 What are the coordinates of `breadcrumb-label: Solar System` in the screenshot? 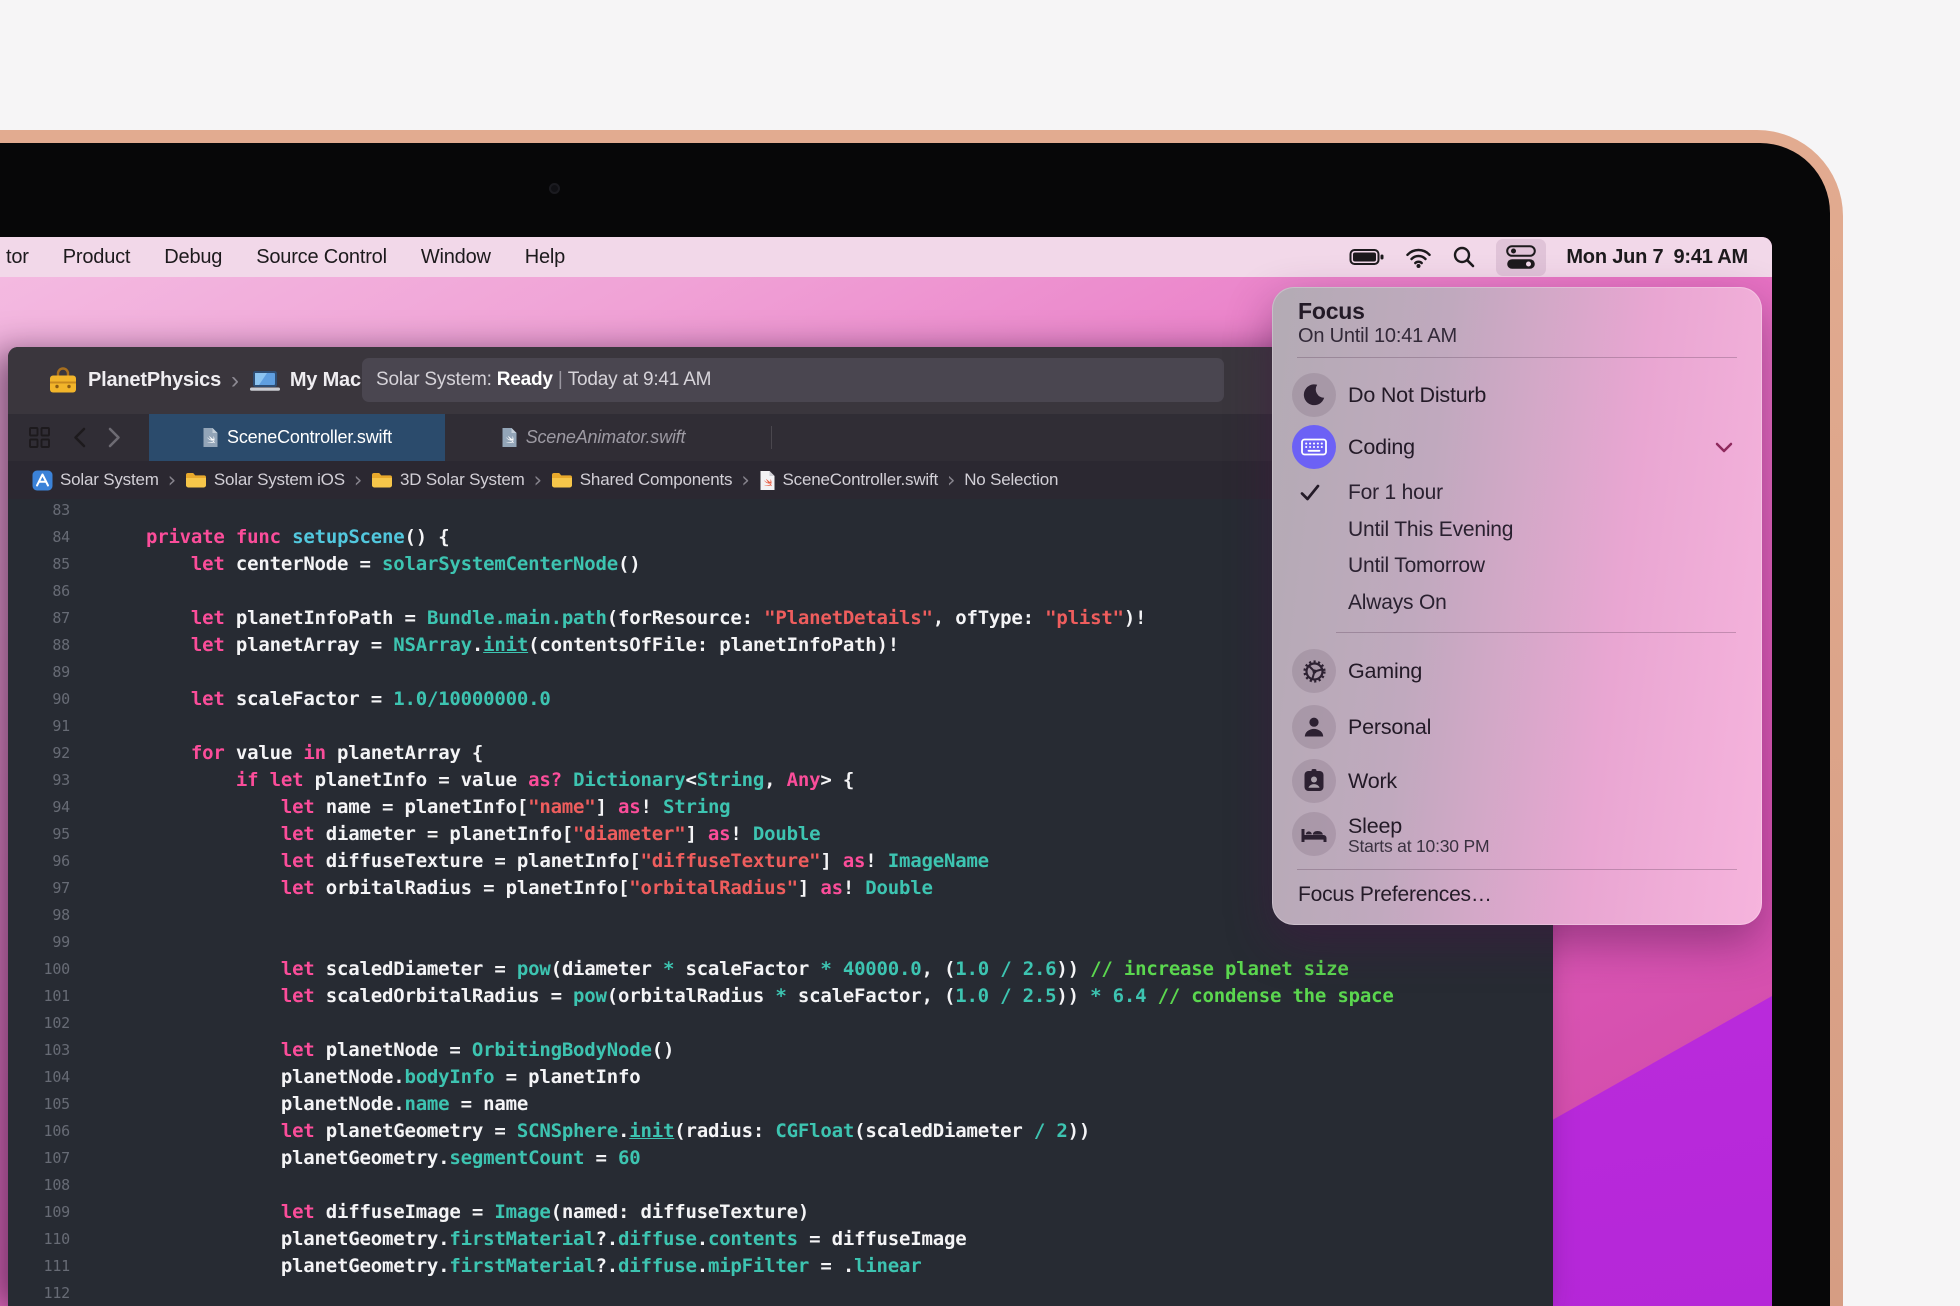 It's located at (109, 479).